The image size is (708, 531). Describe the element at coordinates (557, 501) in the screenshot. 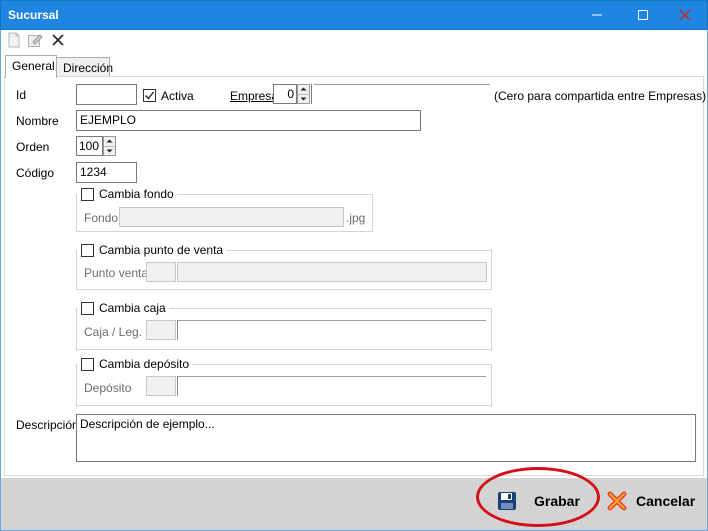

I see `save-button-label: Grabar` at that location.